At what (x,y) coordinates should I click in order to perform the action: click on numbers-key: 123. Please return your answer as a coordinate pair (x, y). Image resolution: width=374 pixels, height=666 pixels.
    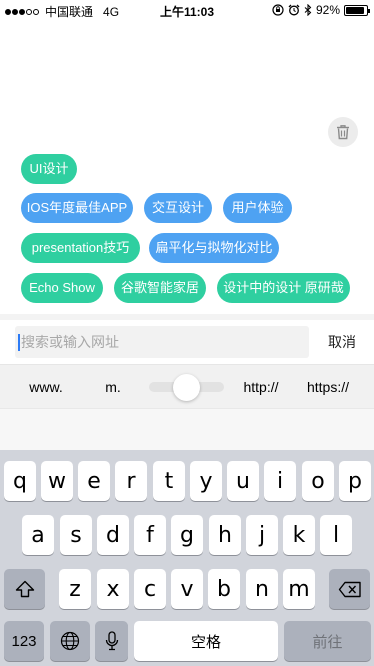
    Looking at the image, I should click on (24, 641).